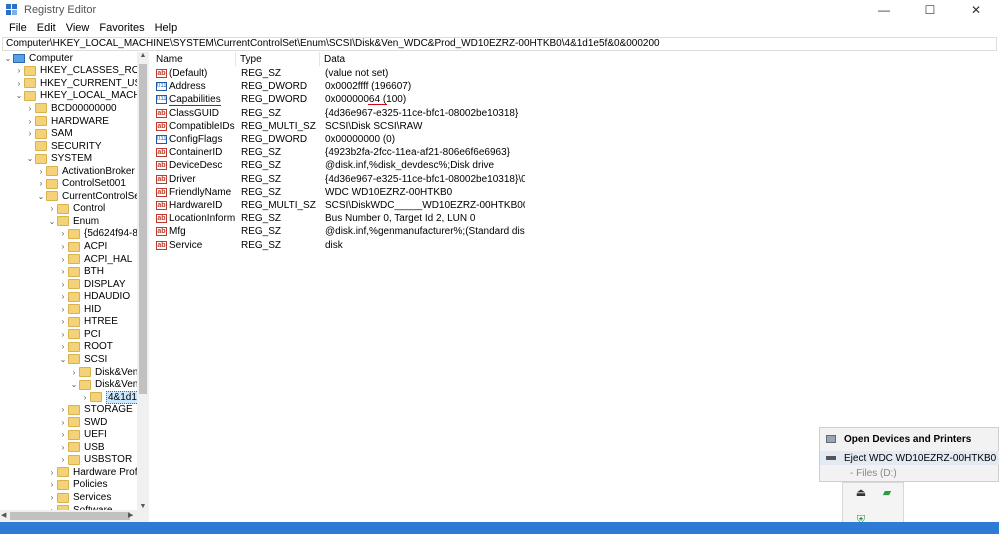 The image size is (999, 534). Describe the element at coordinates (412, 139) in the screenshot. I see `value-row: 011 ConfigFlags REG_DWORD 0x00000000 (0)` at that location.